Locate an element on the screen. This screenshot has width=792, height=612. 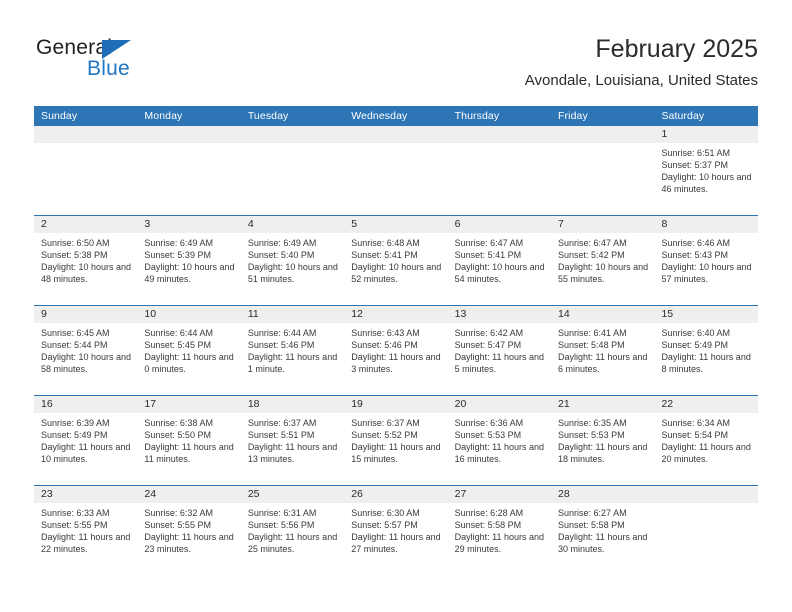
day-number: 15 is located at coordinates (706, 314).